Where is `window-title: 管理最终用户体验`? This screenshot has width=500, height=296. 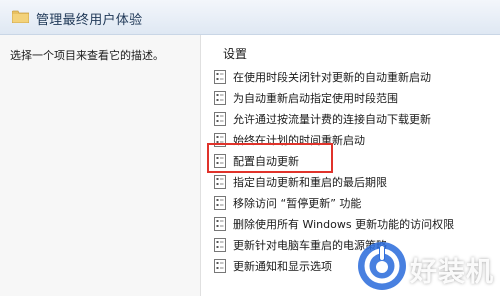 window-title: 管理最终用户体验 is located at coordinates (89, 20).